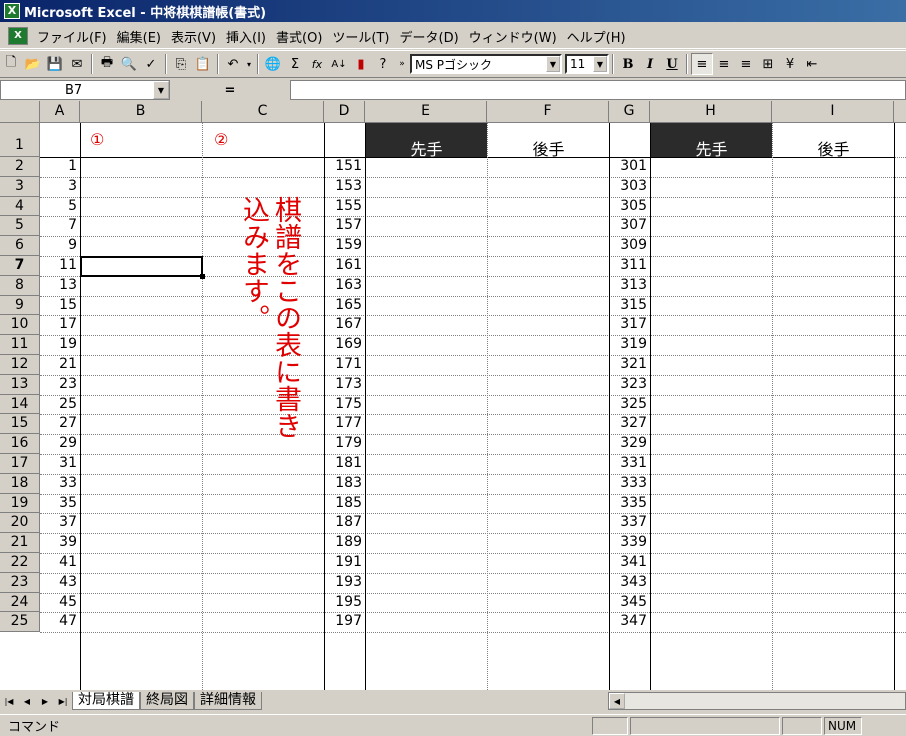 Image resolution: width=906 pixels, height=736 pixels. I want to click on cell-d-move-number: 193, so click(344, 583).